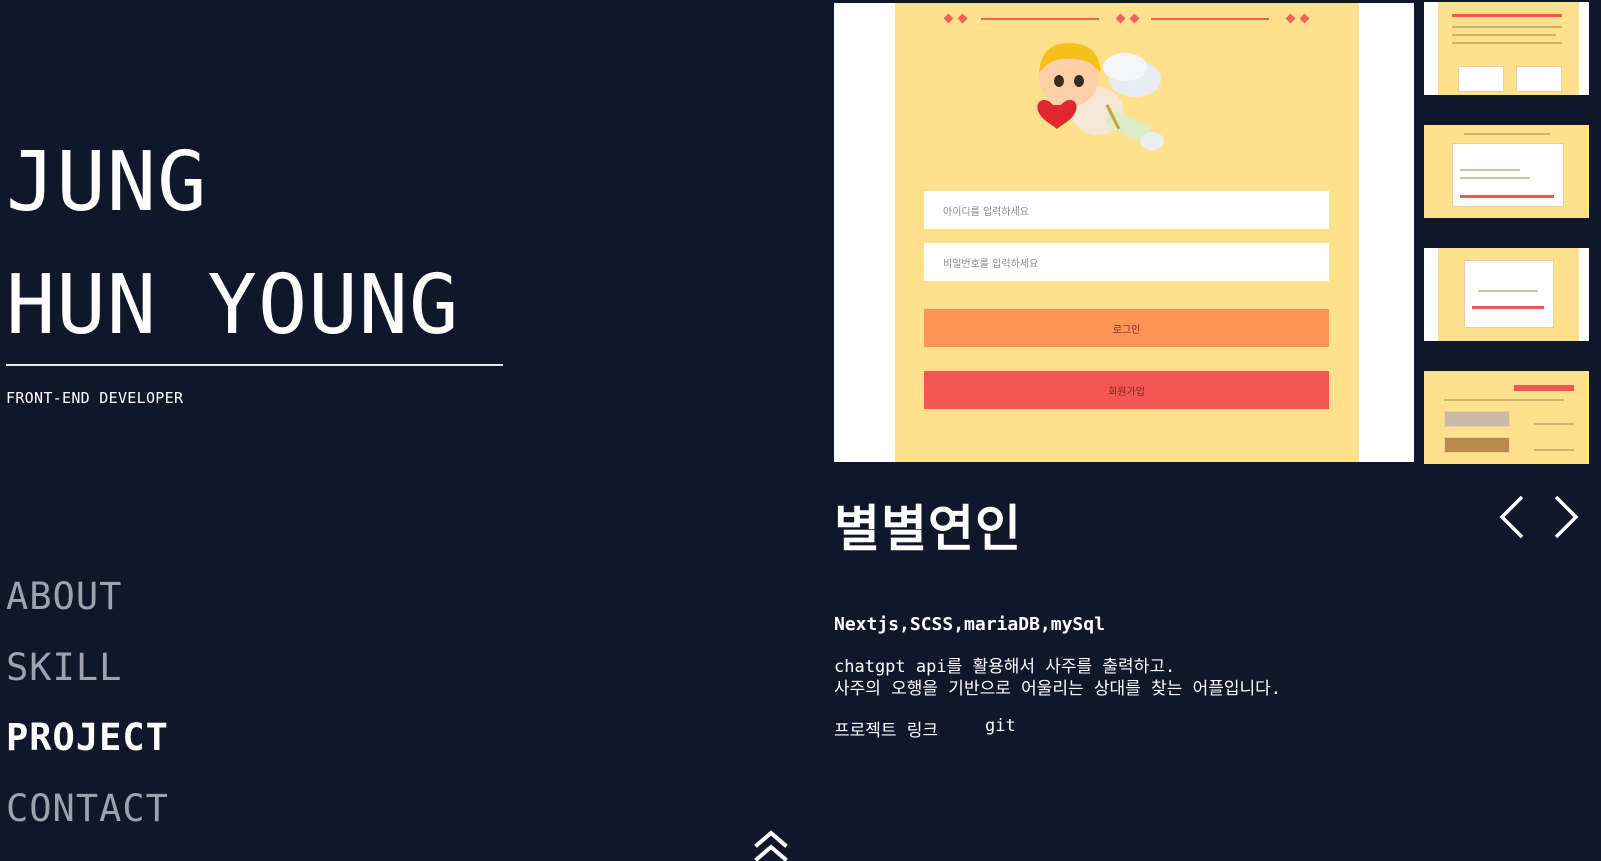  What do you see at coordinates (87, 808) in the screenshot?
I see `nav-item-contact: CONTACT` at bounding box center [87, 808].